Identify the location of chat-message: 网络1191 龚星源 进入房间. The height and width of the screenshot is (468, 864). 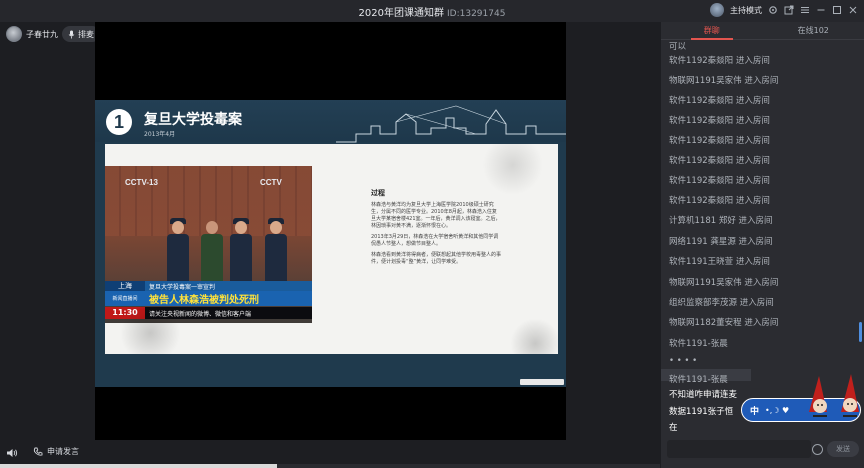
(721, 242).